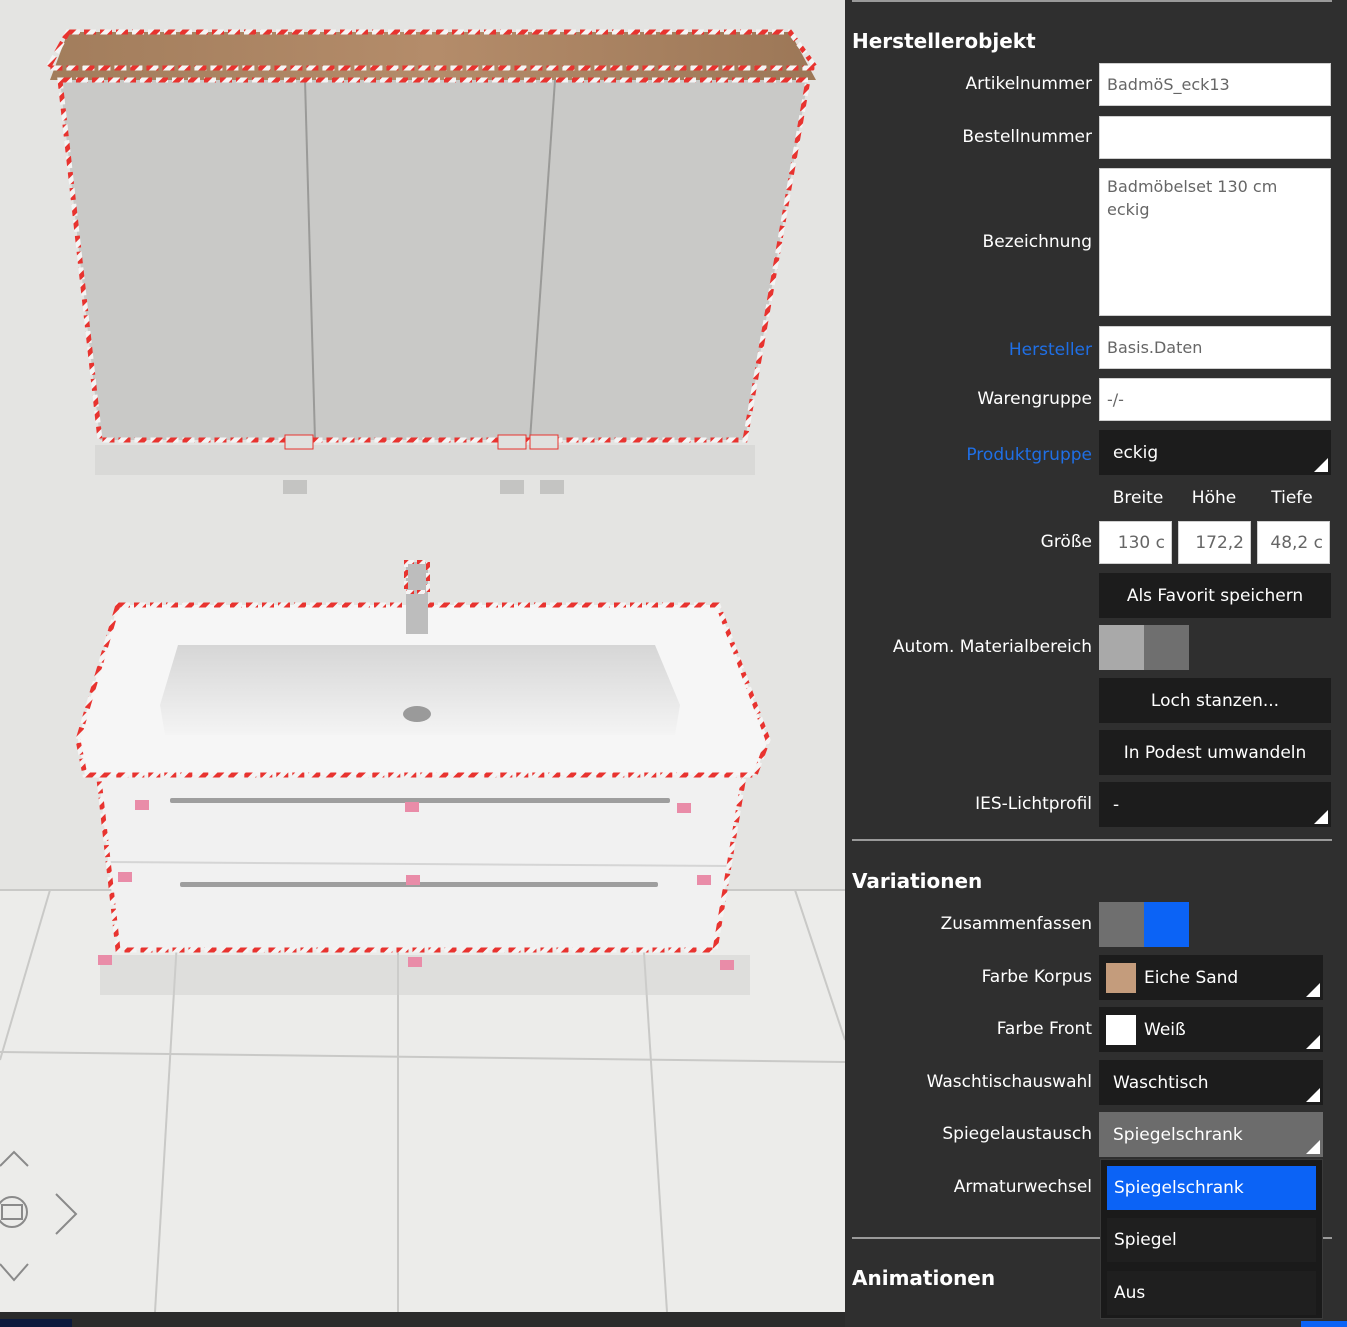 This screenshot has width=1347, height=1327. What do you see at coordinates (1022, 1187) in the screenshot?
I see `label-armaturwechsel: Armaturwechsel` at bounding box center [1022, 1187].